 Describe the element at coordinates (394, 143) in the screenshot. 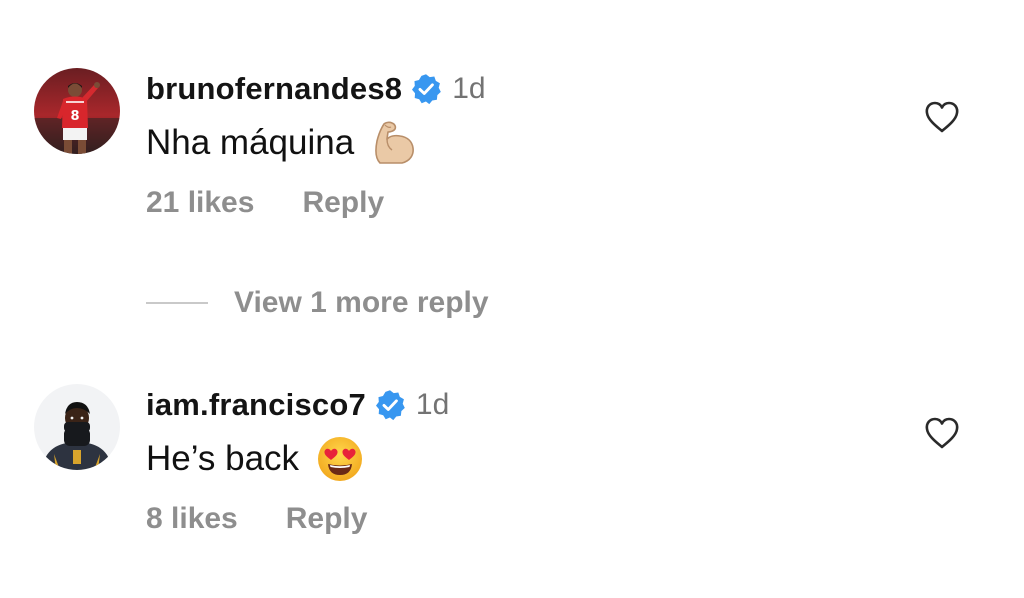

I see `flexed-biceps-emoji-icon` at that location.